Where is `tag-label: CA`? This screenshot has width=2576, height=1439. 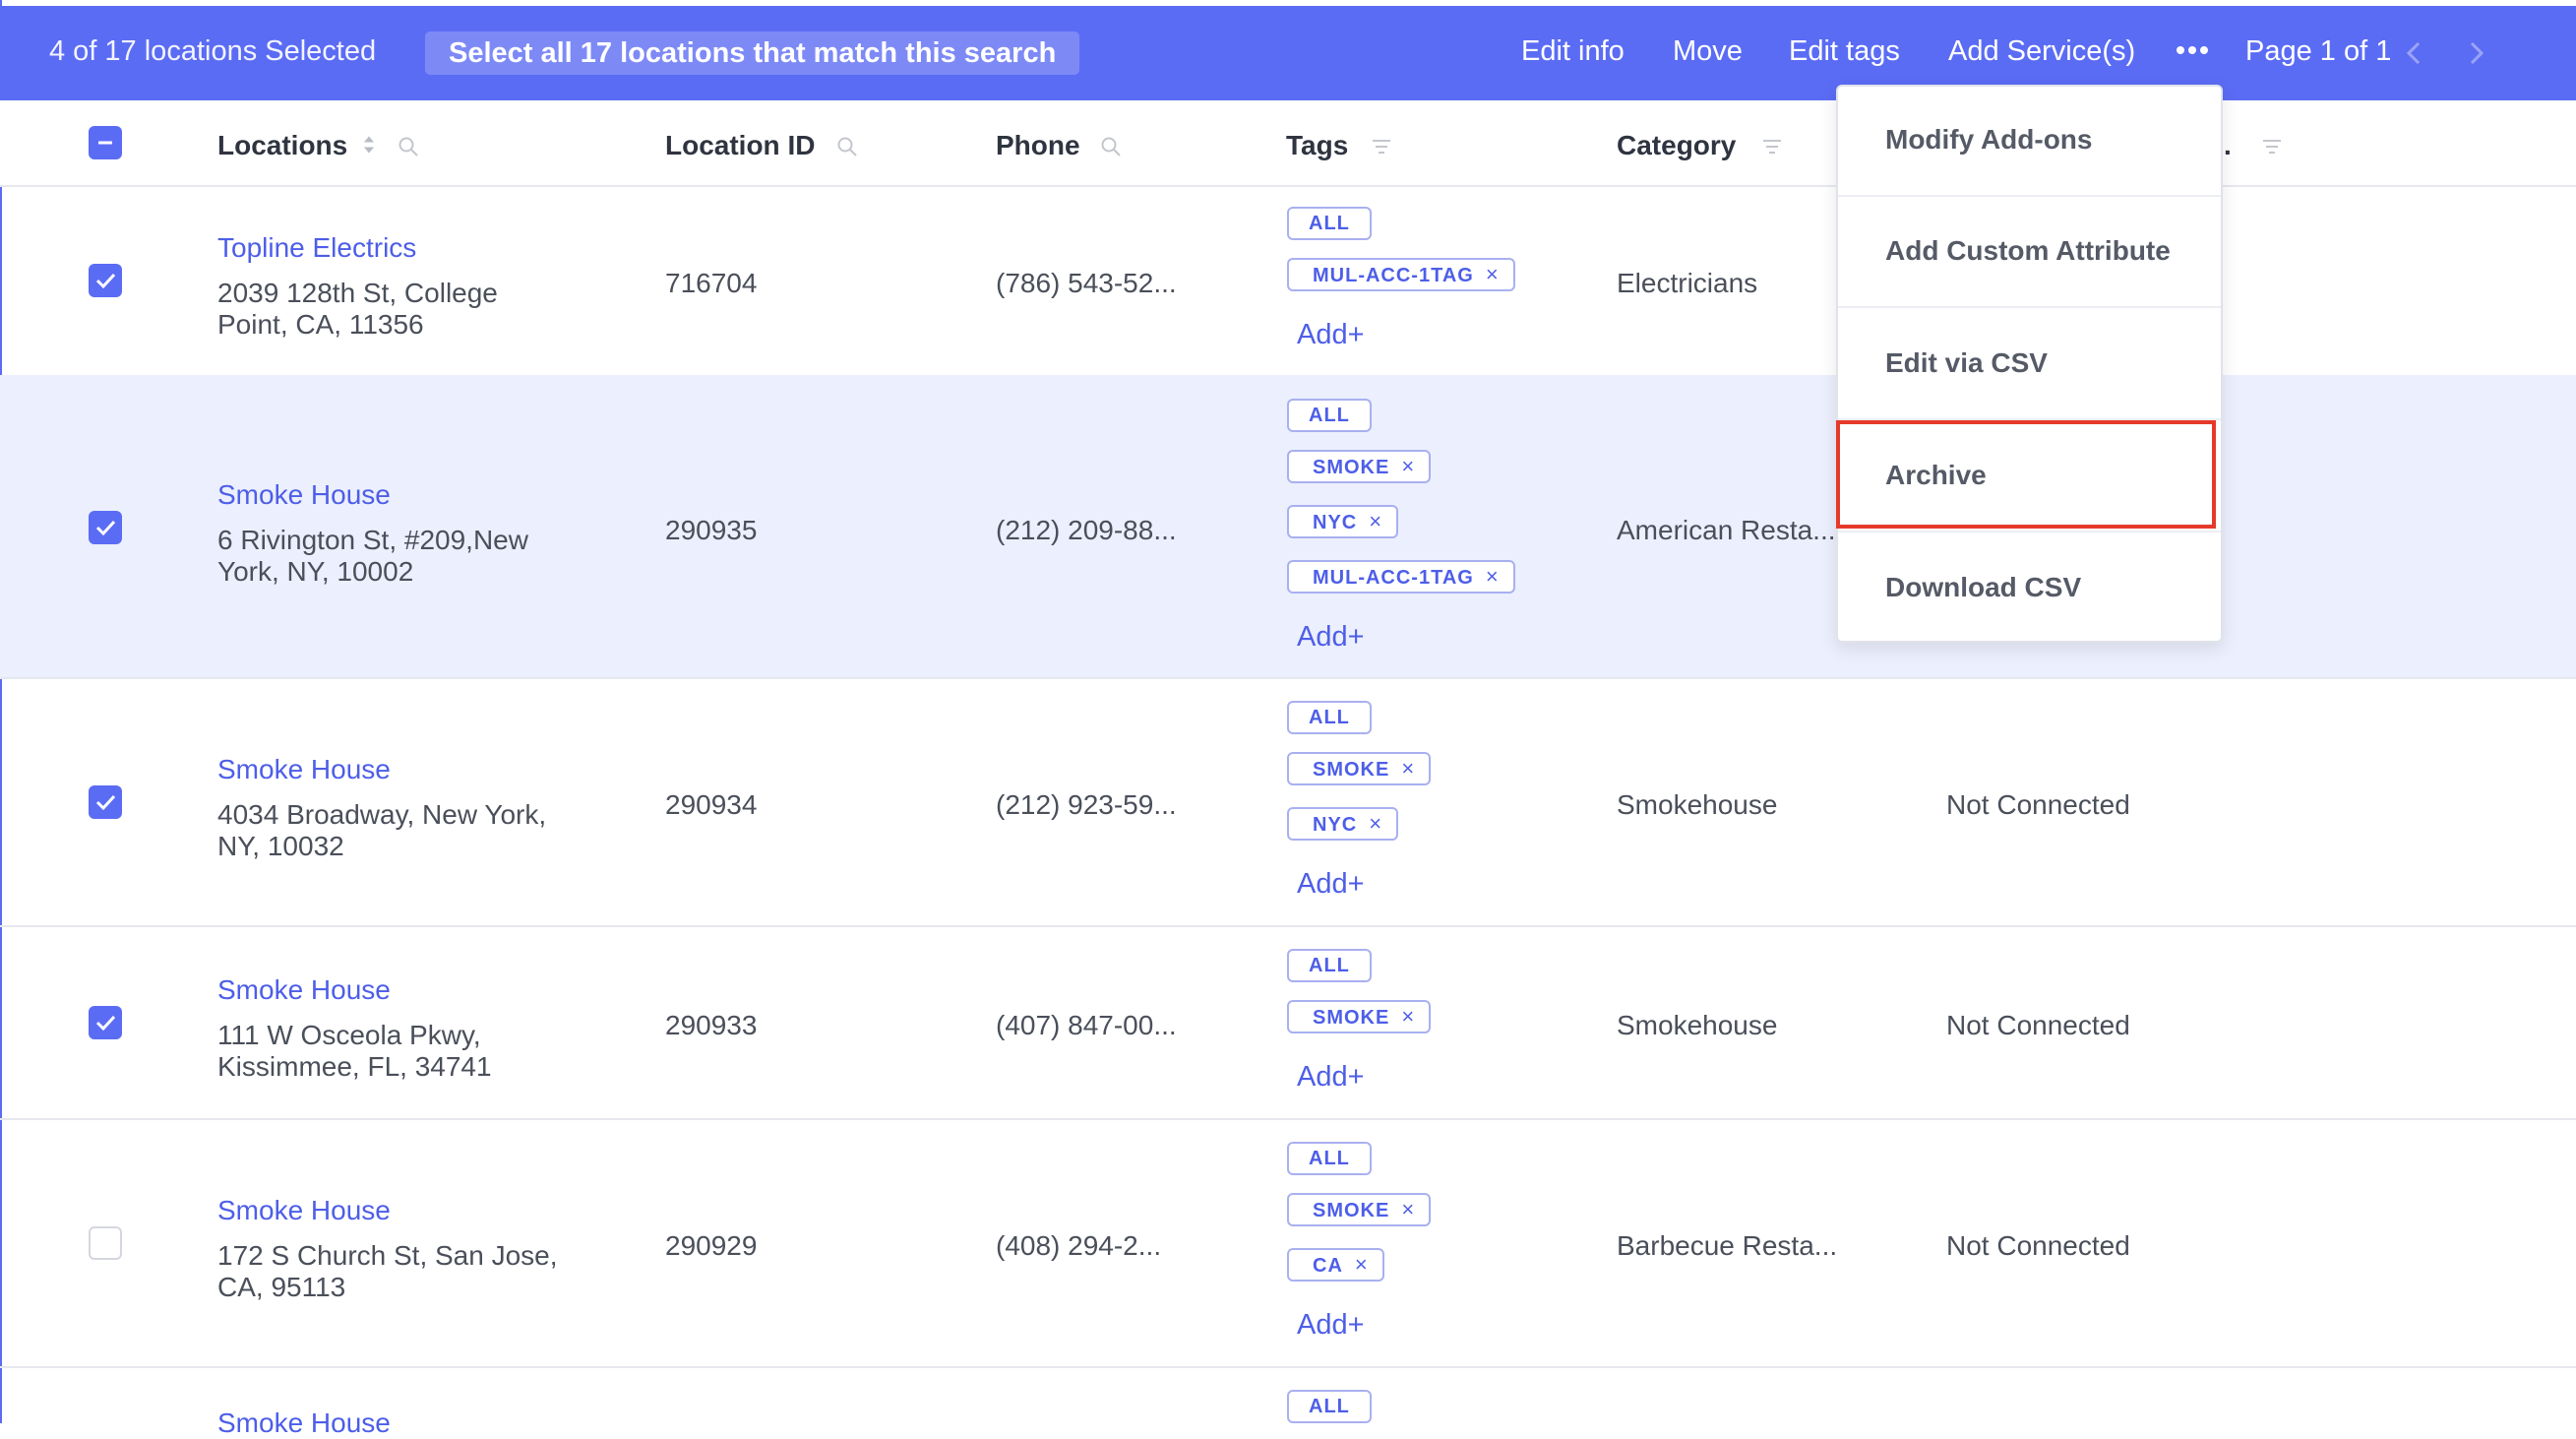 tag-label: CA is located at coordinates (1328, 1266).